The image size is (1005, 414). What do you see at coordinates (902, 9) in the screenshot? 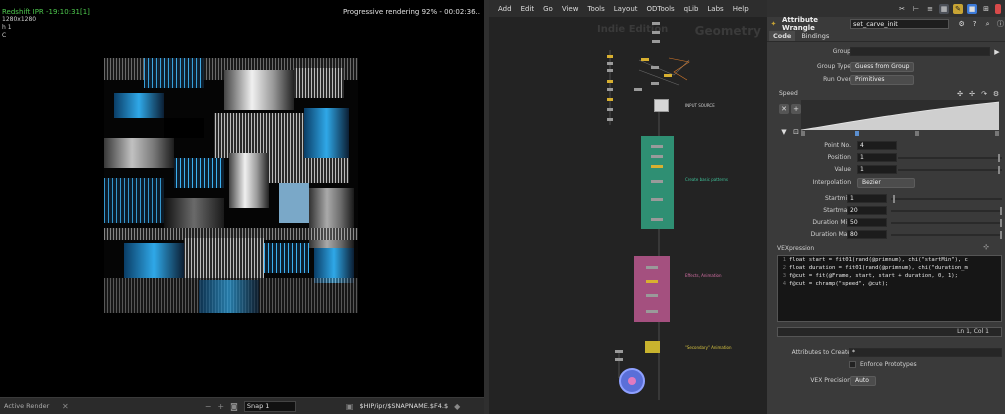
I see `tools-icon: ✂` at bounding box center [902, 9].